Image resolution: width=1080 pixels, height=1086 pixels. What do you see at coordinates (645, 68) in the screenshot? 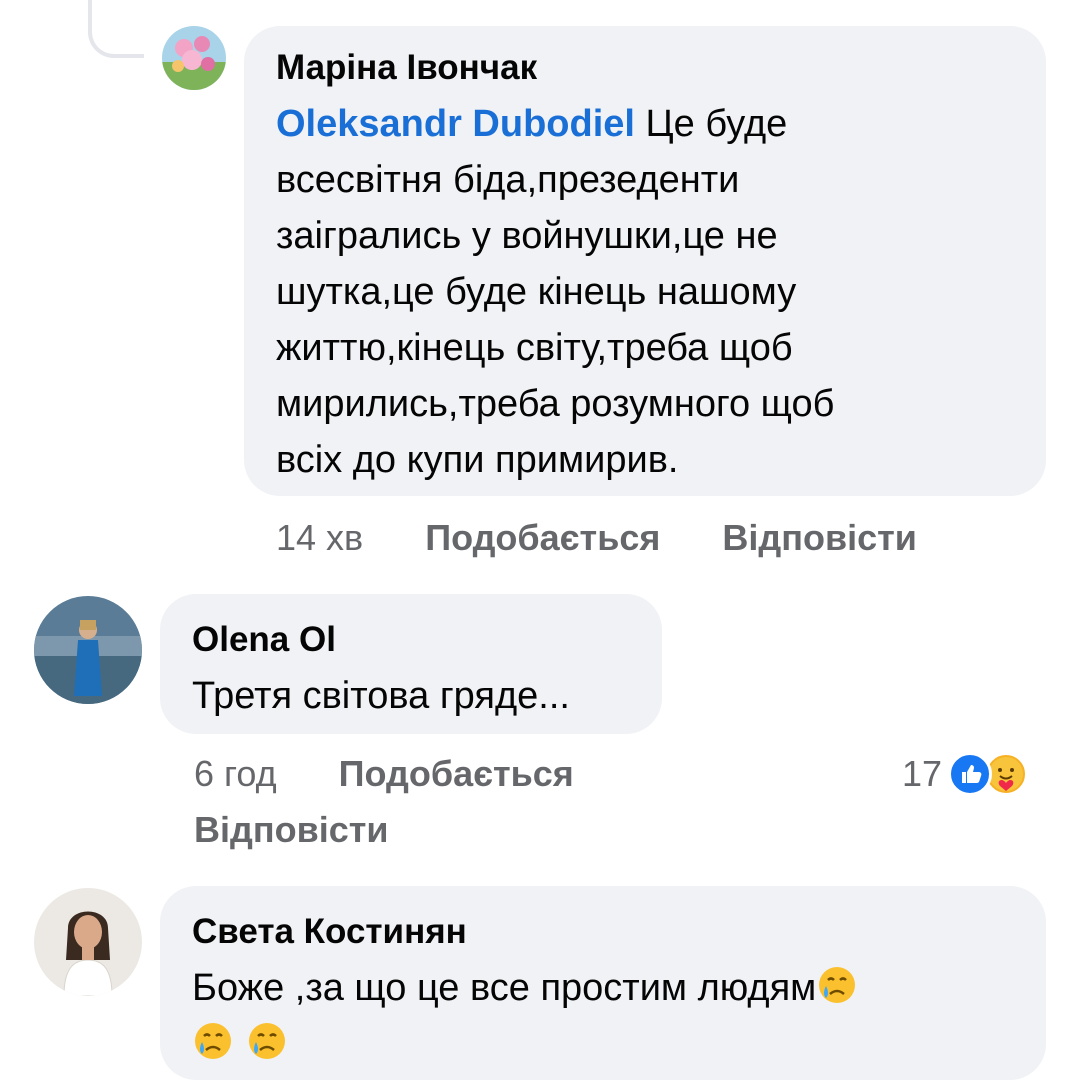
I see `comment-author: Маріна Івончак` at bounding box center [645, 68].